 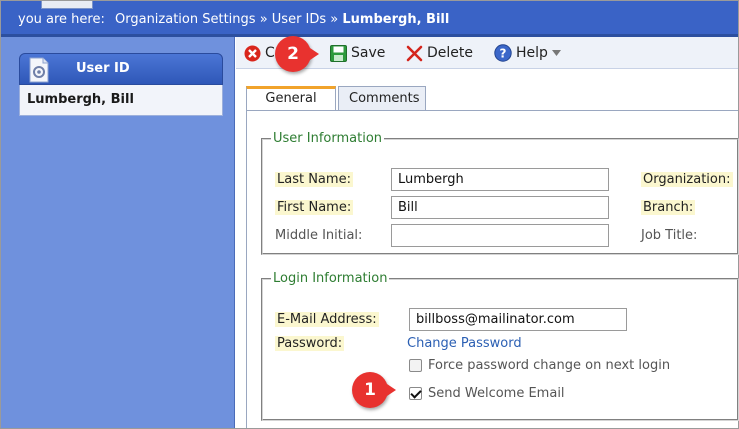 What do you see at coordinates (226, 19) in the screenshot?
I see `breadcrumb-path: Organization Settings » User IDs »` at bounding box center [226, 19].